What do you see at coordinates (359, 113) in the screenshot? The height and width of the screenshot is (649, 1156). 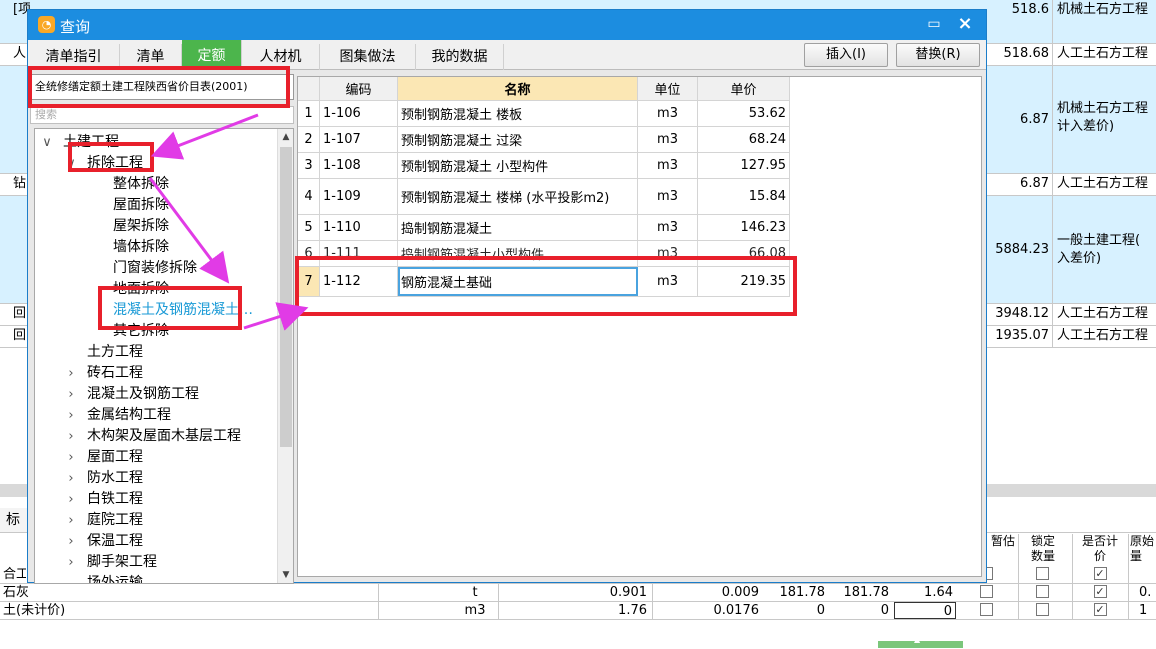 I see `row-code: 1-106` at bounding box center [359, 113].